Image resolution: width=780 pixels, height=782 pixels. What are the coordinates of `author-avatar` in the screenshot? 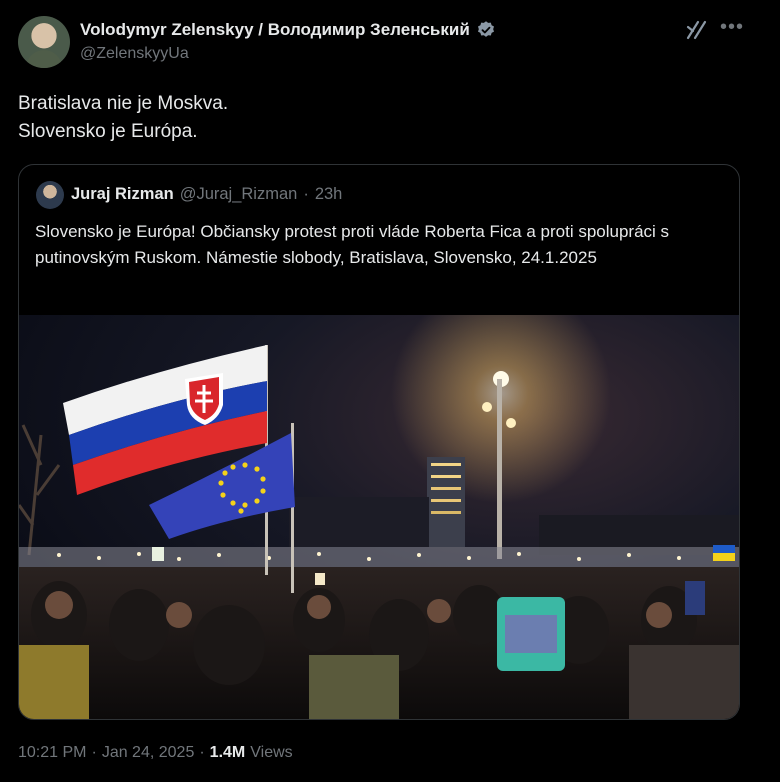 It's located at (44, 42).